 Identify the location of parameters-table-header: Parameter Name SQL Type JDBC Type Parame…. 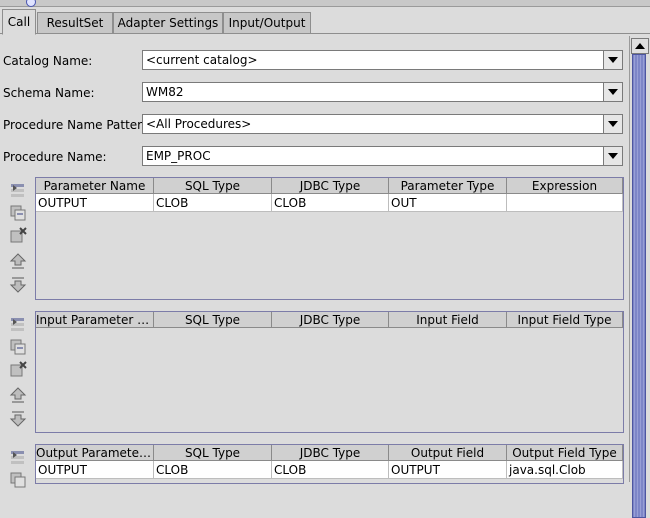
(329, 186).